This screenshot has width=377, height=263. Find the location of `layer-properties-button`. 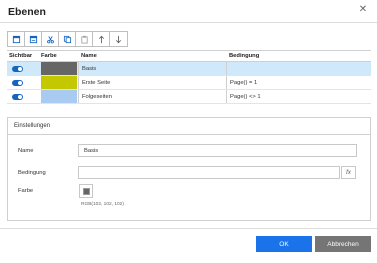

layer-properties-button is located at coordinates (33, 39).